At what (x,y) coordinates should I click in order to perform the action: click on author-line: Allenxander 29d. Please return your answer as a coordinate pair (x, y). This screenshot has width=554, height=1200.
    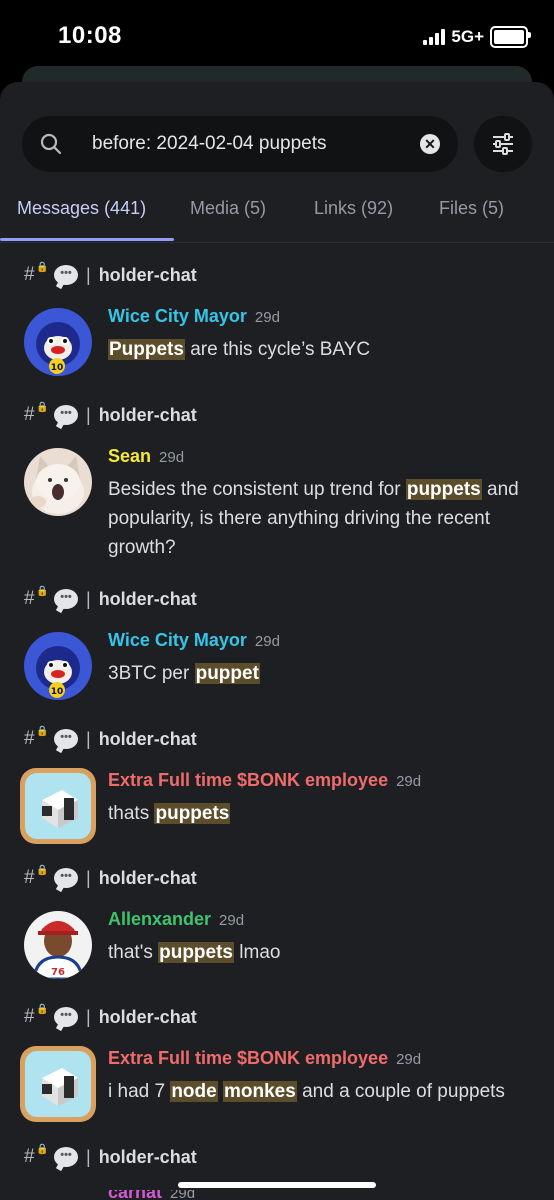
    Looking at the image, I should click on (176, 919).